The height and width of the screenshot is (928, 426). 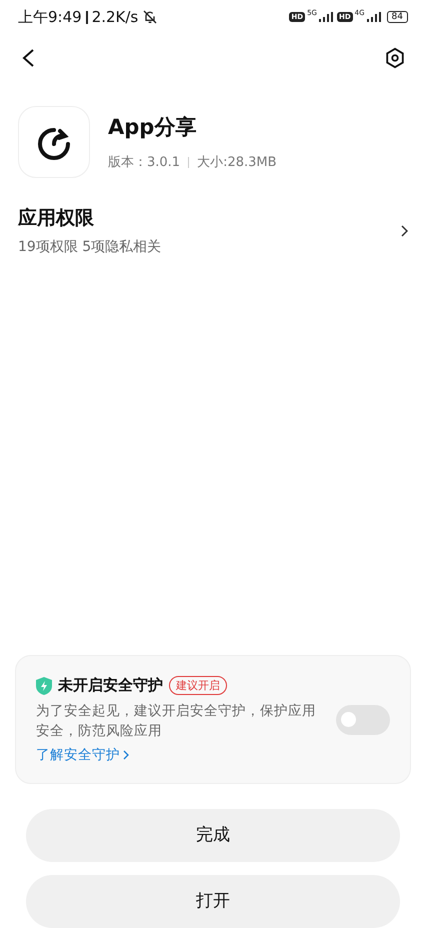 What do you see at coordinates (44, 685) in the screenshot?
I see `shield-icon` at bounding box center [44, 685].